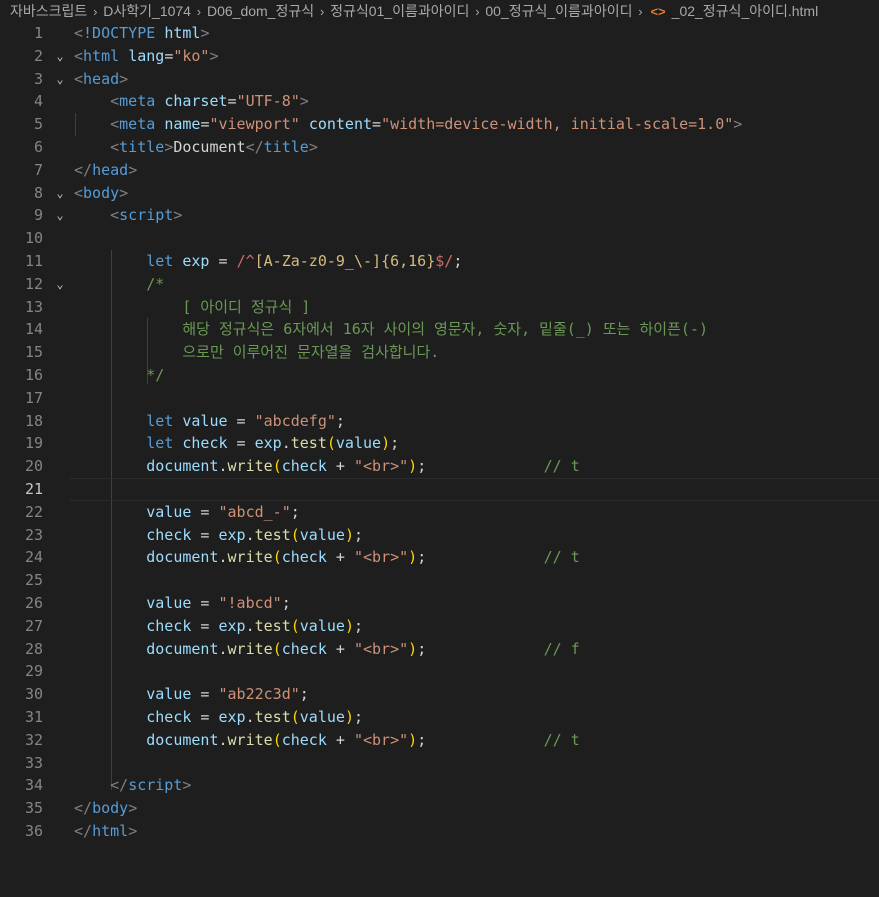 This screenshot has height=897, width=879. Describe the element at coordinates (250, 466) in the screenshot. I see `code-token: write` at that location.